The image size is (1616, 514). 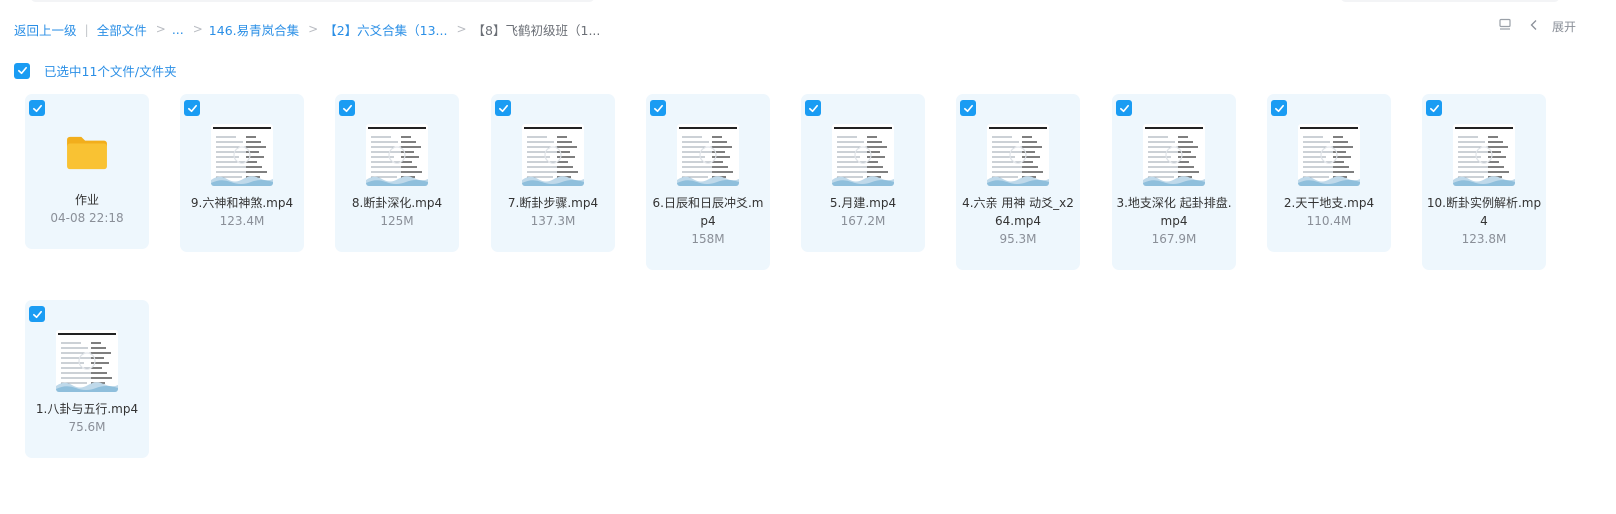 What do you see at coordinates (122, 29) in the screenshot?
I see `breadcrumb-item-all-files: 全部文件` at bounding box center [122, 29].